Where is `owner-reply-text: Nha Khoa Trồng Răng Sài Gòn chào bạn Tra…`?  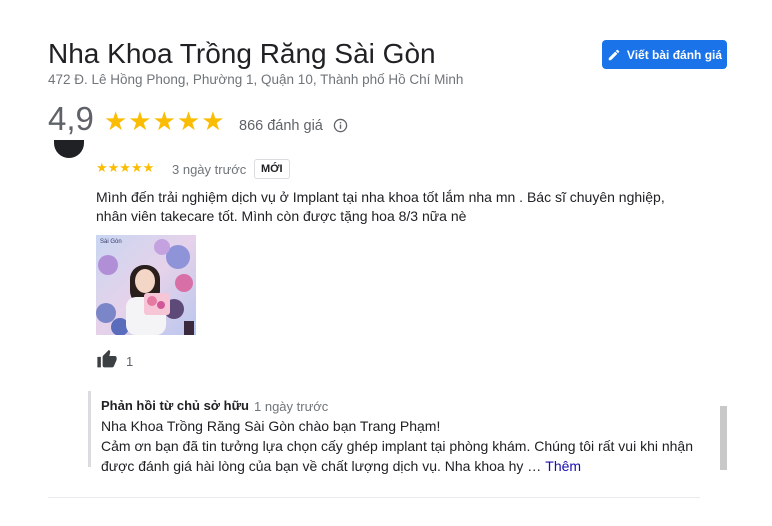
owner-reply-text: Nha Khoa Trồng Răng Sài Gòn chào bạn Tra… is located at coordinates (401, 446).